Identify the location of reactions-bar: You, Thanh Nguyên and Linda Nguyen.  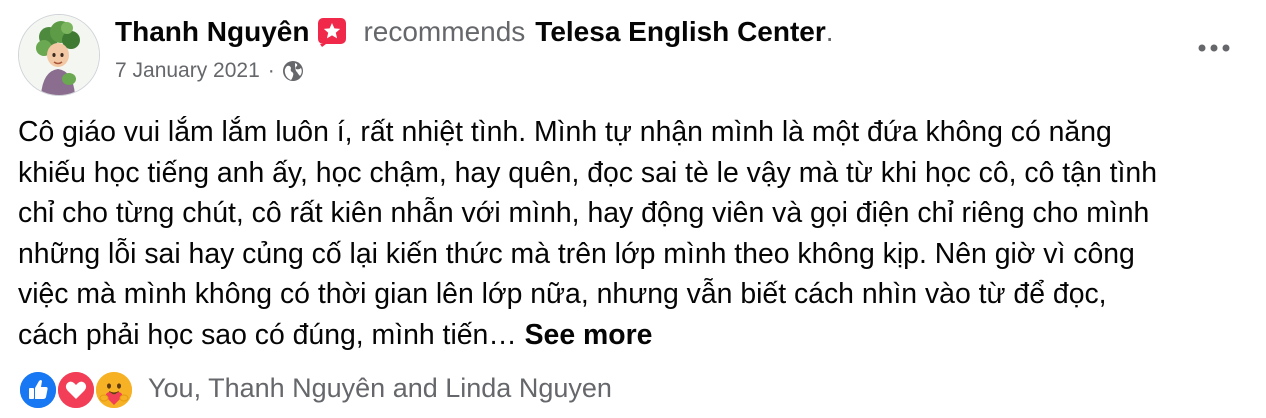
(315, 389).